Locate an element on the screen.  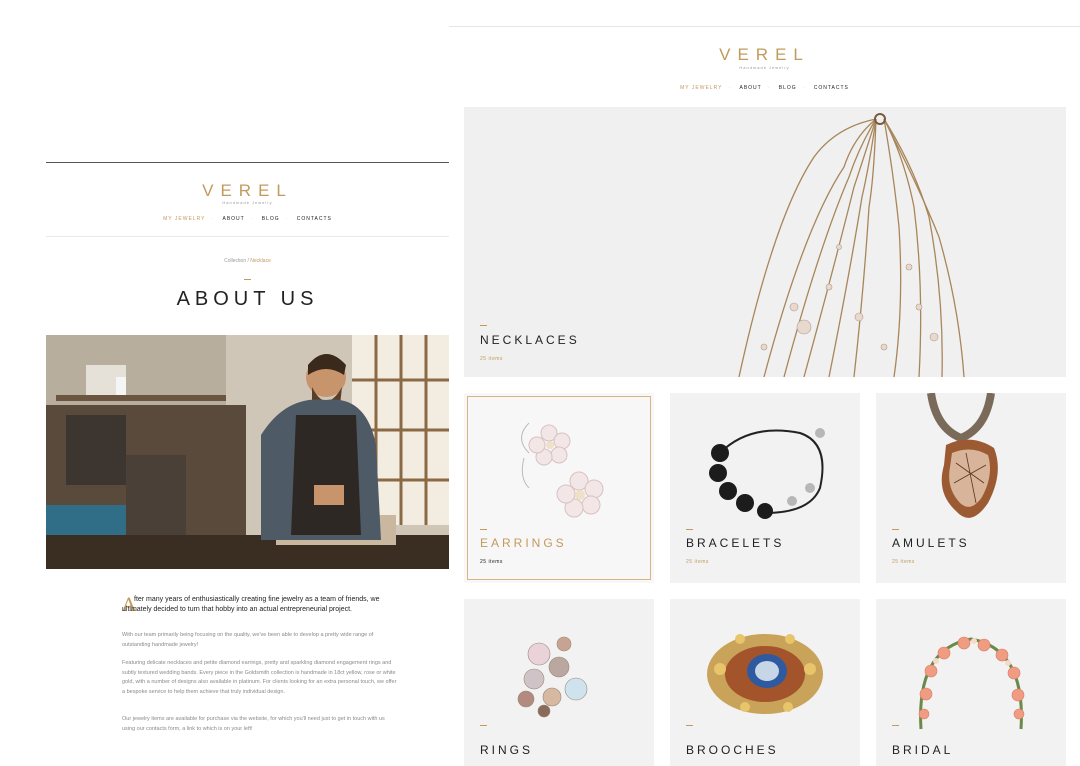
category-name: NECKLACES is located at coordinates (530, 340).